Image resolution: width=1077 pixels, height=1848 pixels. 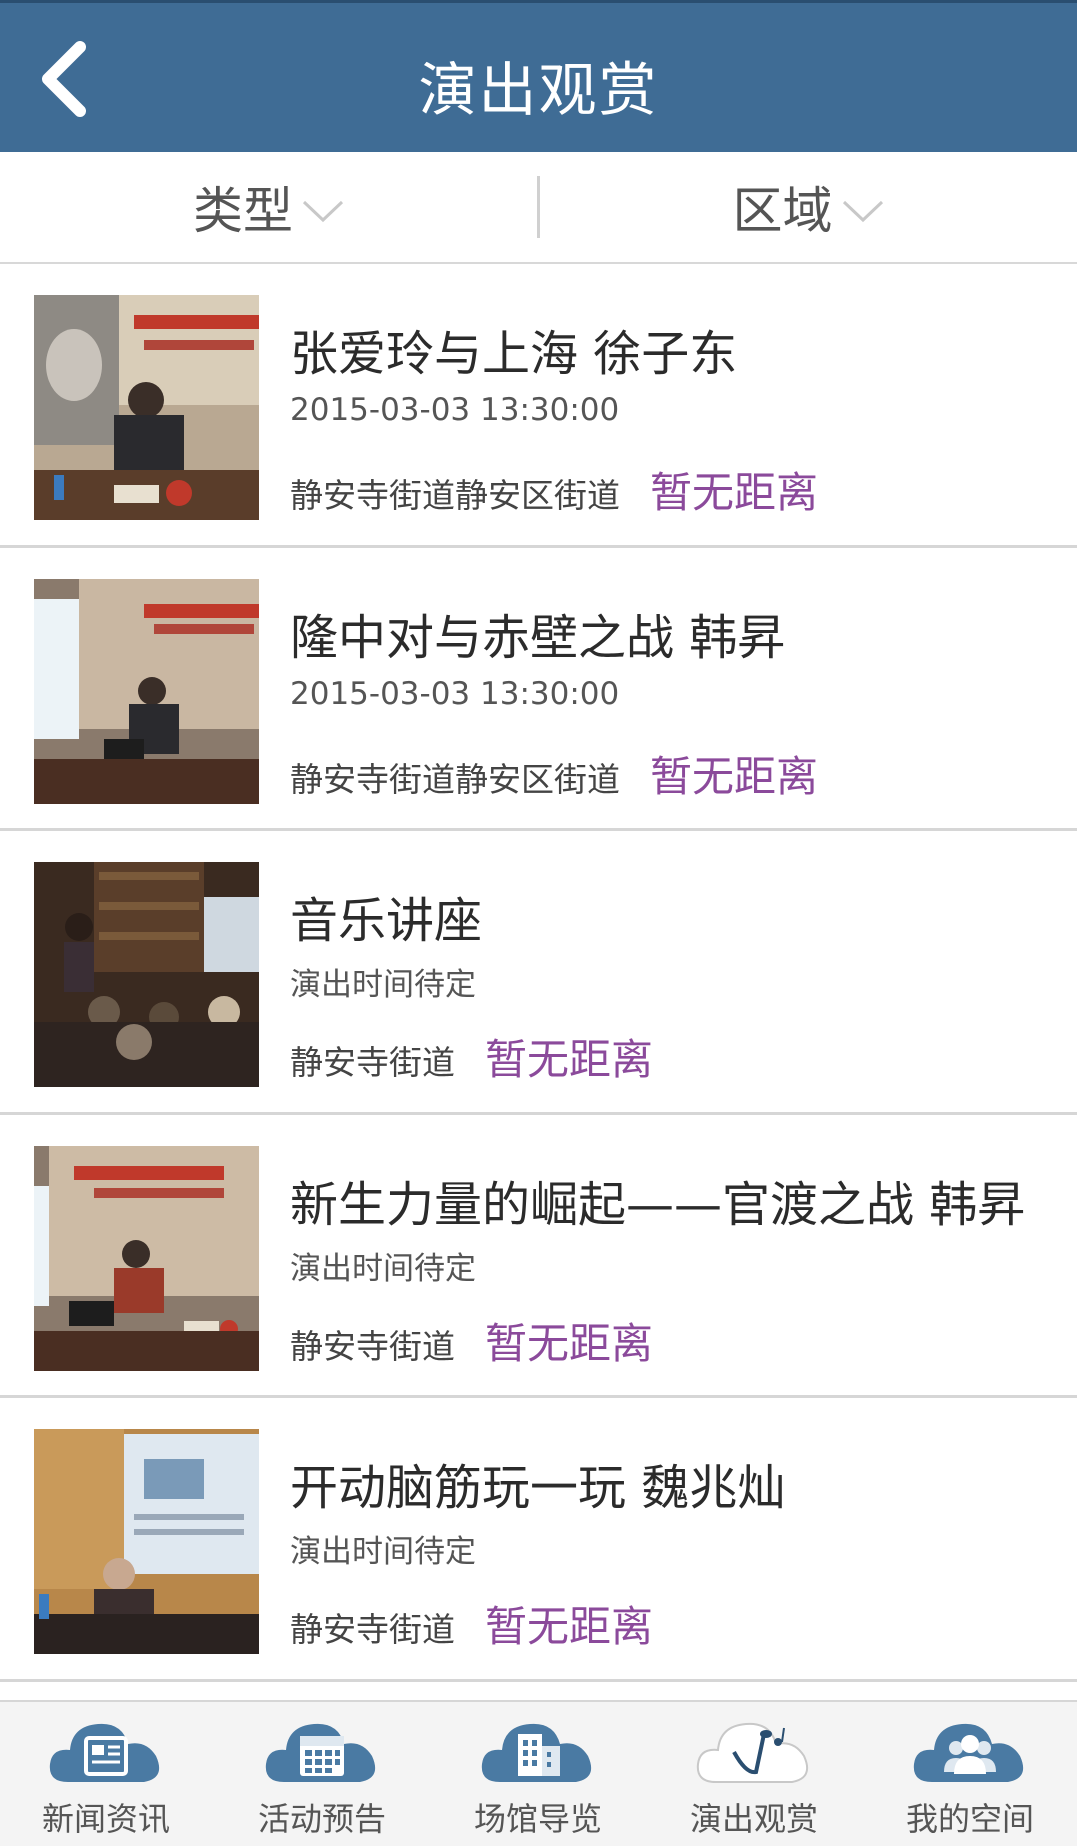 I want to click on nav-item-news: 新闻资讯, so click(x=106, y=1780).